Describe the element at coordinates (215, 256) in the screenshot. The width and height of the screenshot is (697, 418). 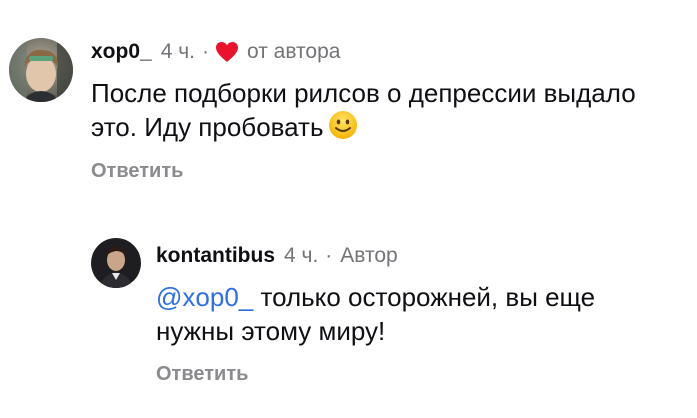
I see `comment-2-username: kontantibus` at that location.